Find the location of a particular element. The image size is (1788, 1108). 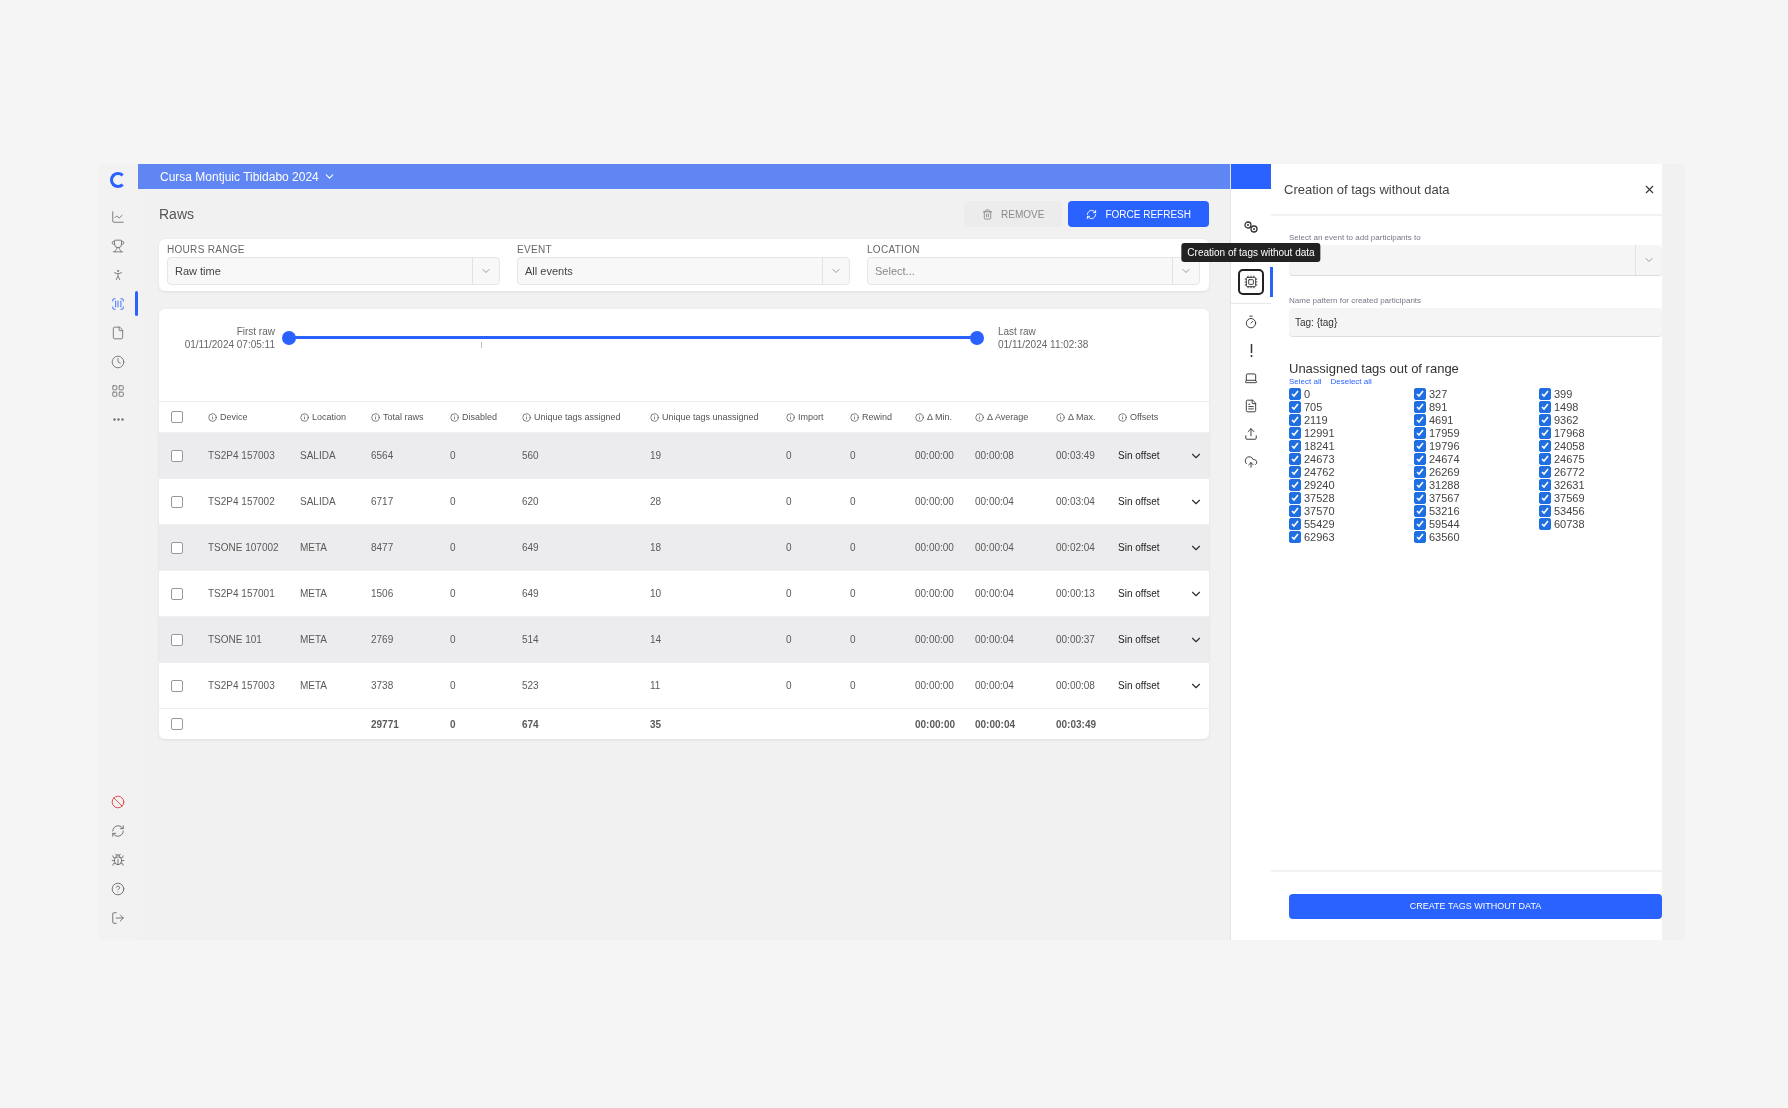

refresh-button: FORCE REFRESH is located at coordinates (1138, 214).